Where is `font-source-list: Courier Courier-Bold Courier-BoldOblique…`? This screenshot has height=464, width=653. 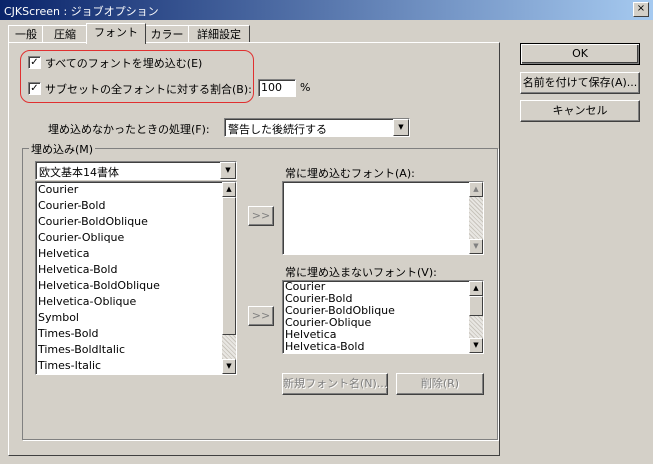 font-source-list: Courier Courier-Bold Courier-BoldOblique… is located at coordinates (136, 278).